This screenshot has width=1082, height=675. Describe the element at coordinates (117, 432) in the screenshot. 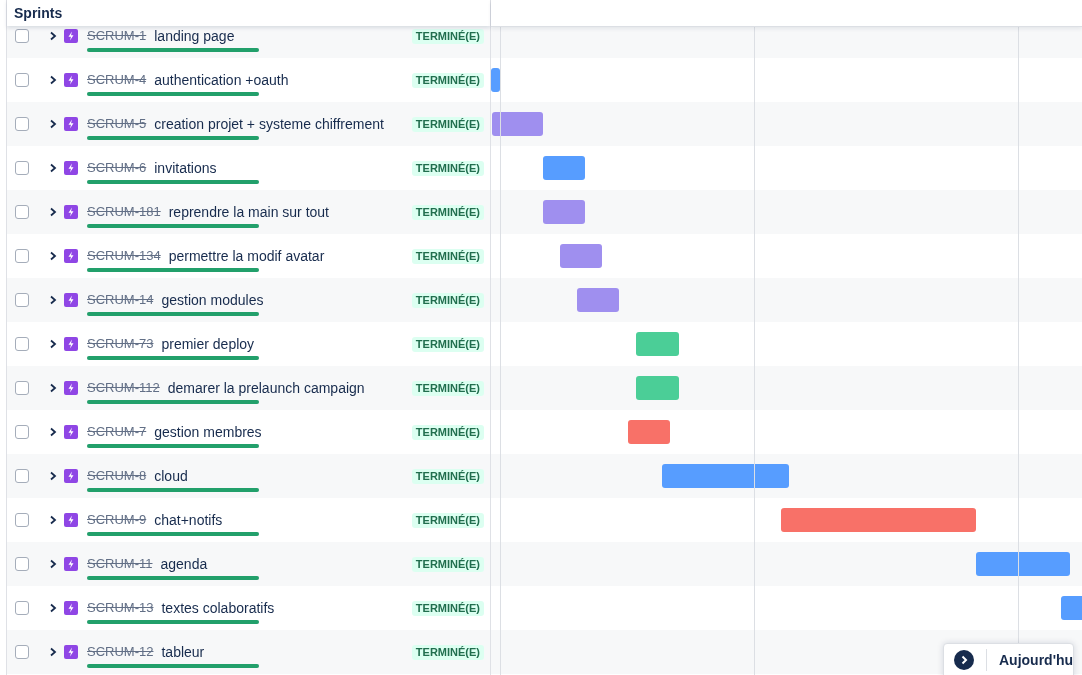

I see `issue-key: SCRUM-7` at that location.